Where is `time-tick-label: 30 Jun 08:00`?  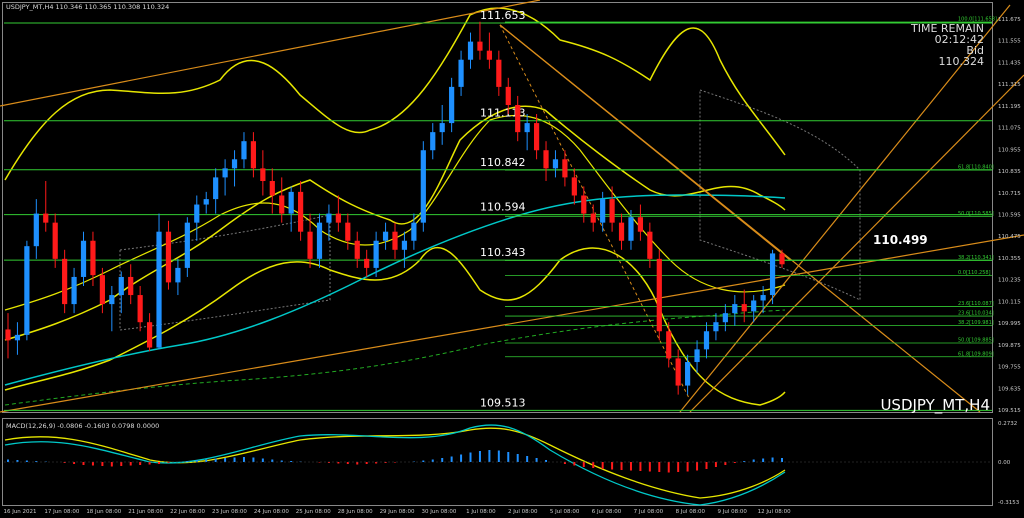 time-tick-label: 30 Jun 08:00 is located at coordinates (438, 512).